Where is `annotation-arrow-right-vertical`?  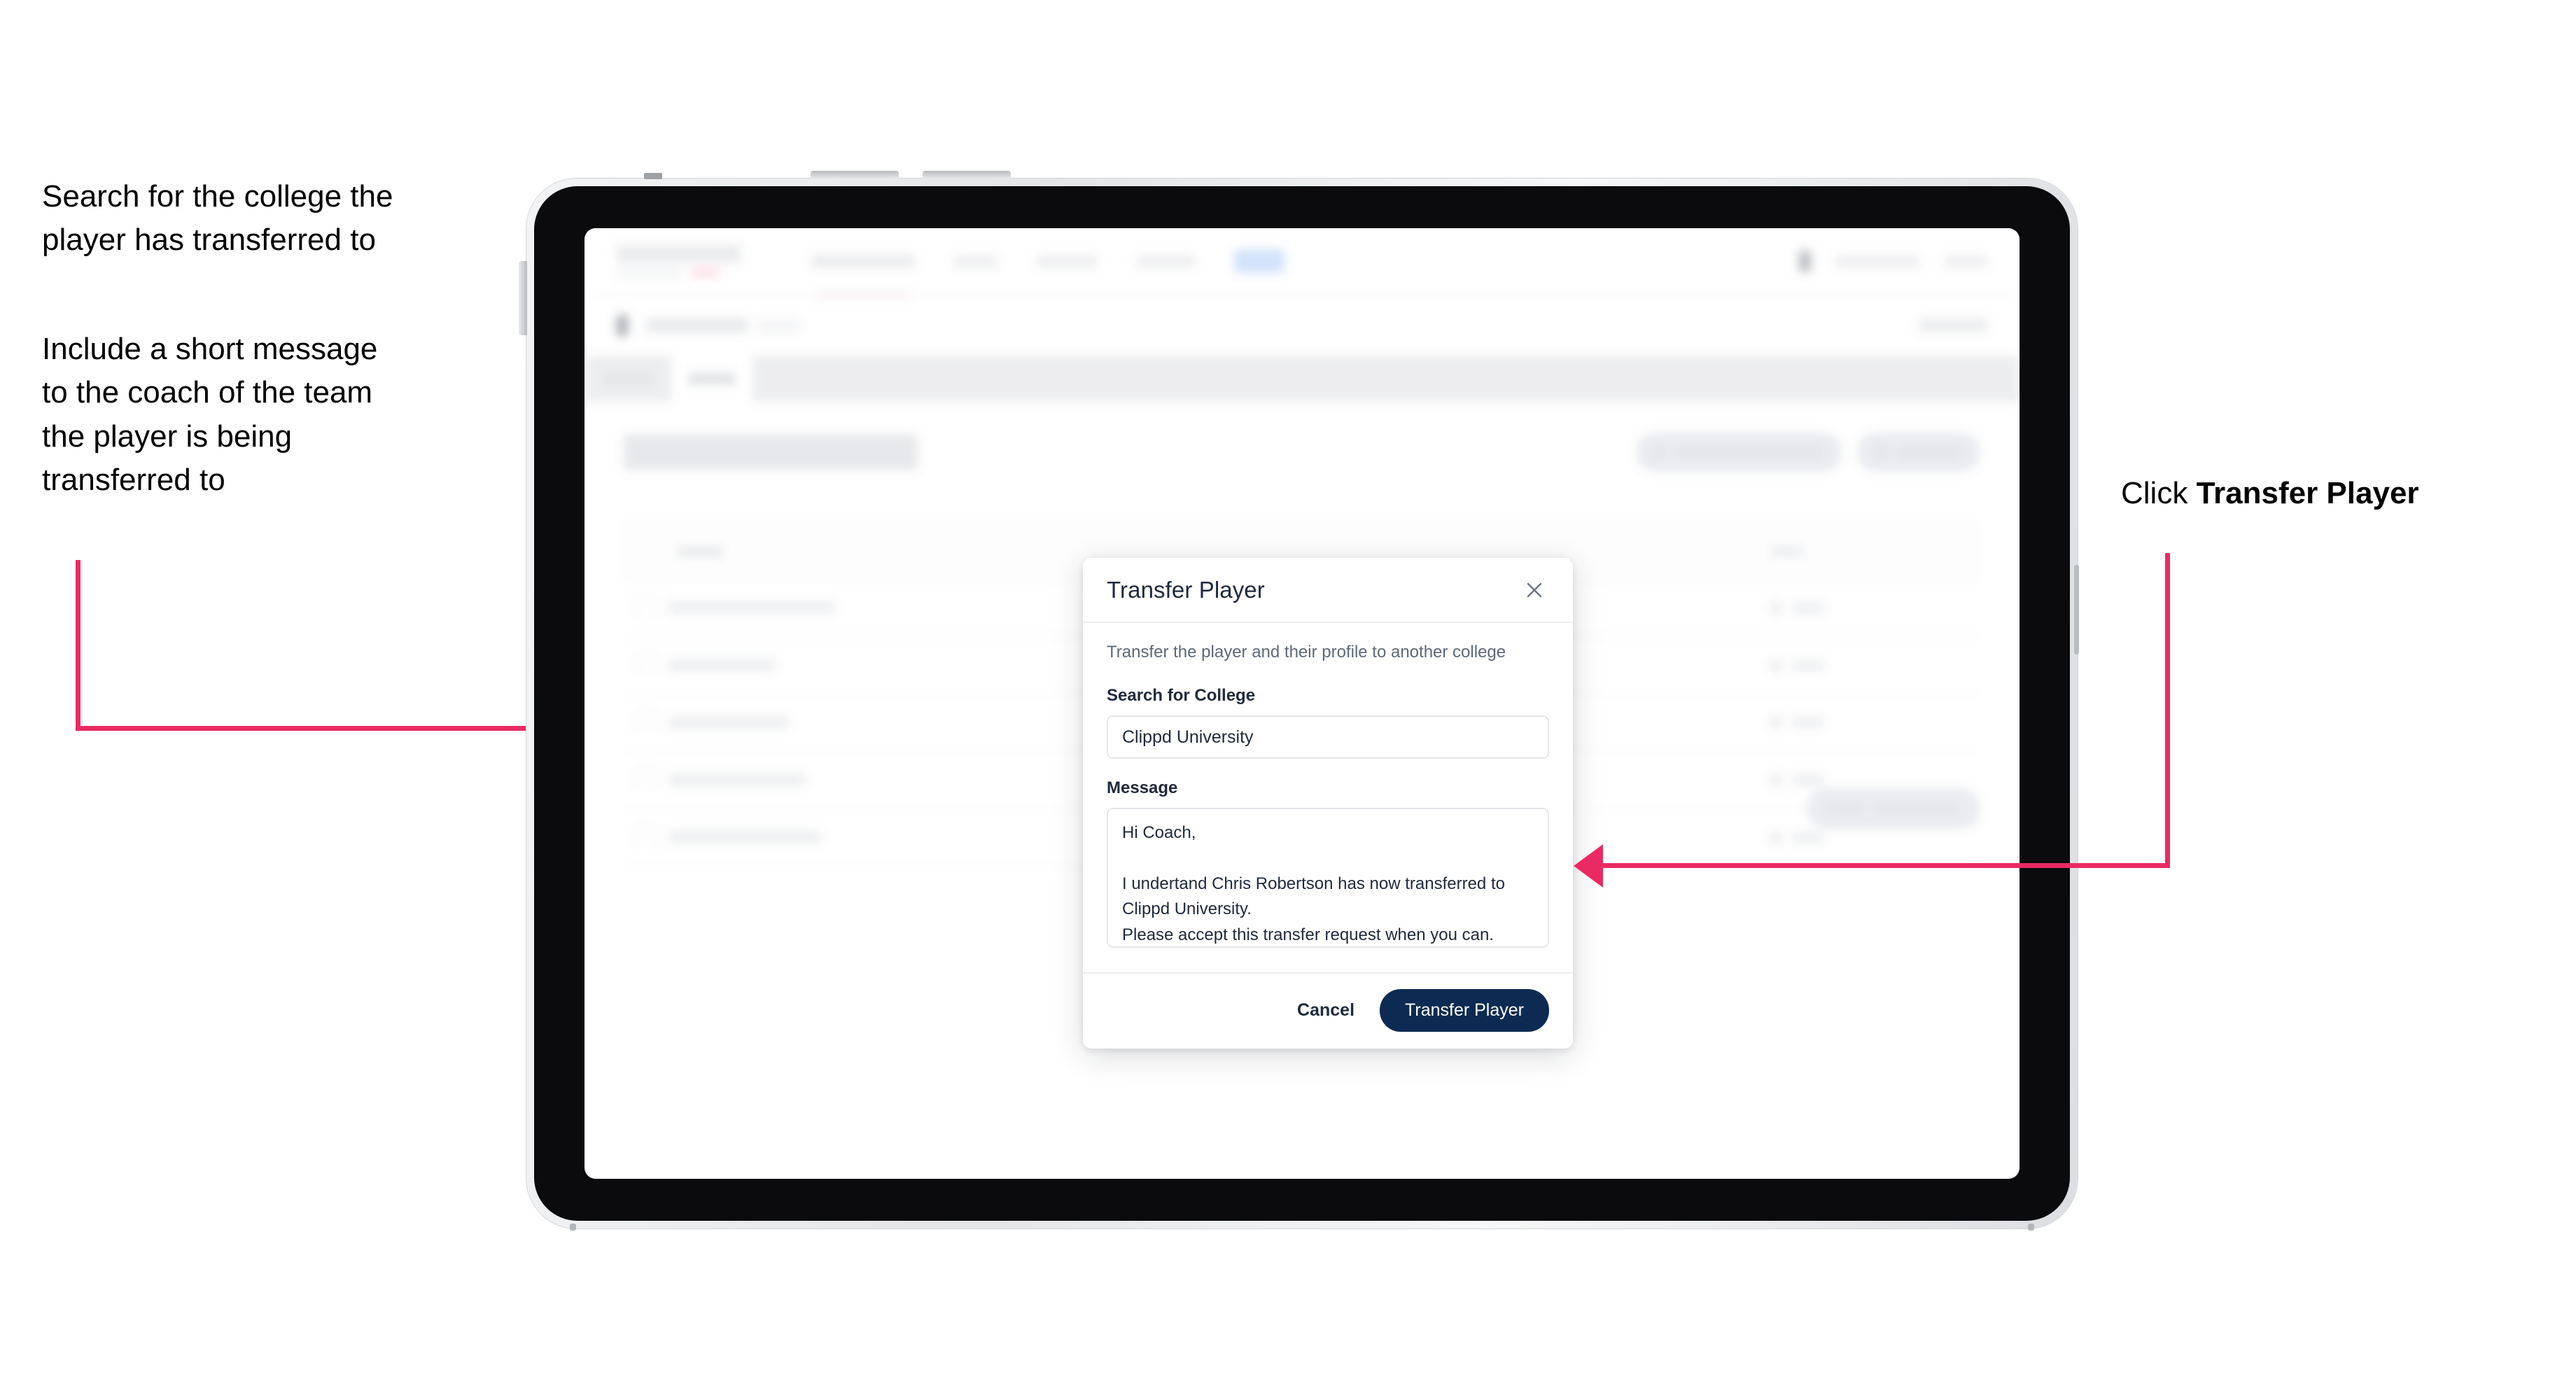 annotation-arrow-right-vertical is located at coordinates (2167, 710).